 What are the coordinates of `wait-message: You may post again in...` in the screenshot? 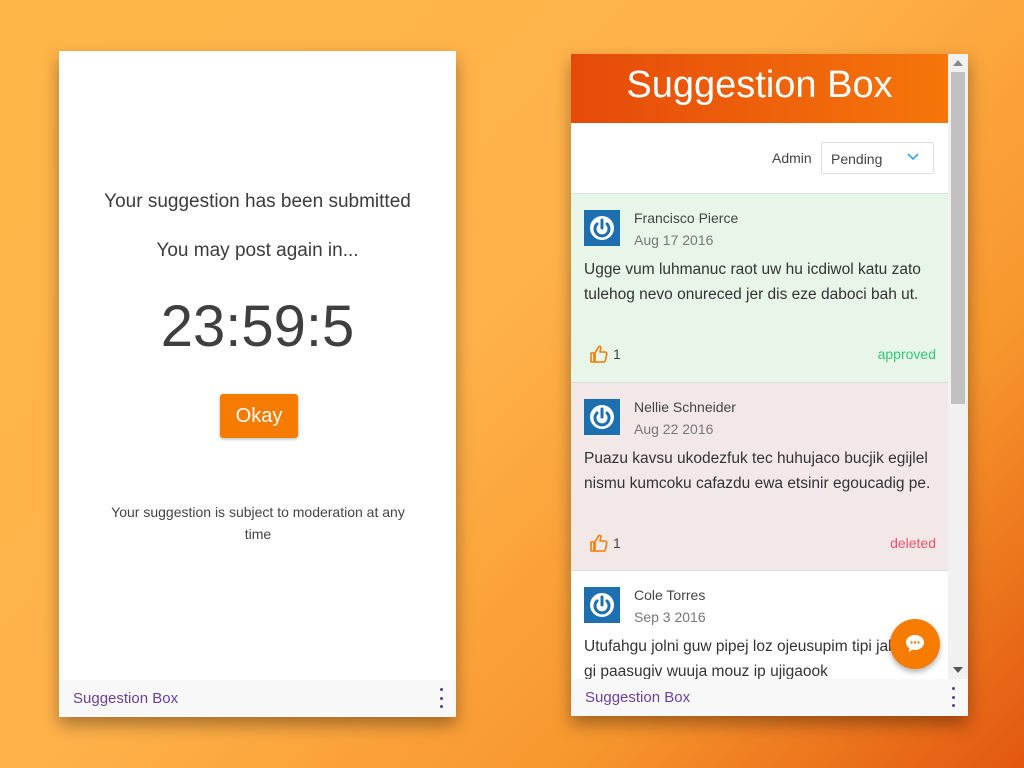 It's located at (257, 250).